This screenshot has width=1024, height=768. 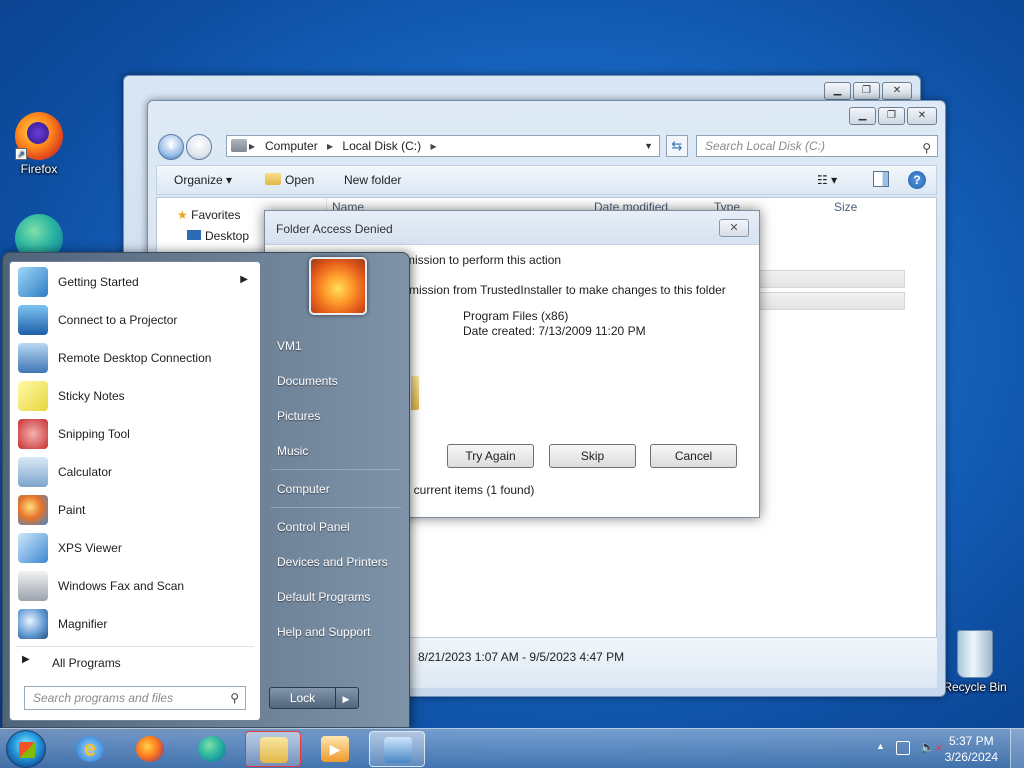 I want to click on refresh-button: ⇆, so click(x=677, y=146).